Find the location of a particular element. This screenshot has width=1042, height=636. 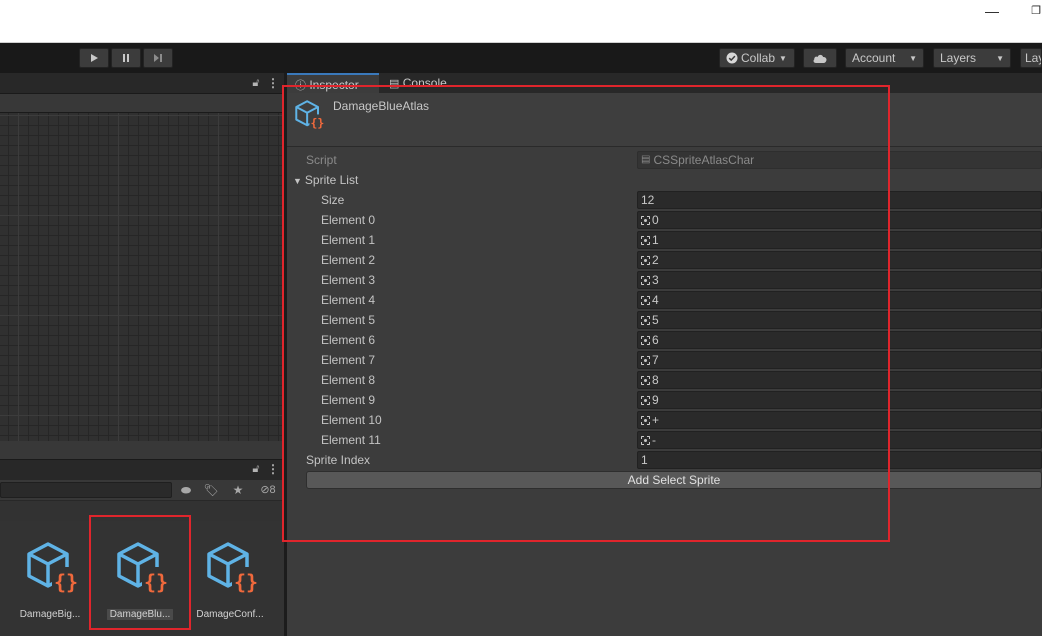

sprite-object-field: 3 is located at coordinates (839, 280).